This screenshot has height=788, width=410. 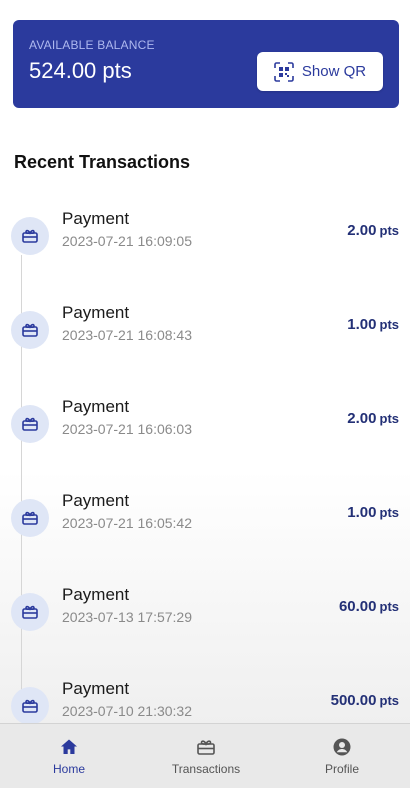 I want to click on nav-label-profile: Profile, so click(x=341, y=769).